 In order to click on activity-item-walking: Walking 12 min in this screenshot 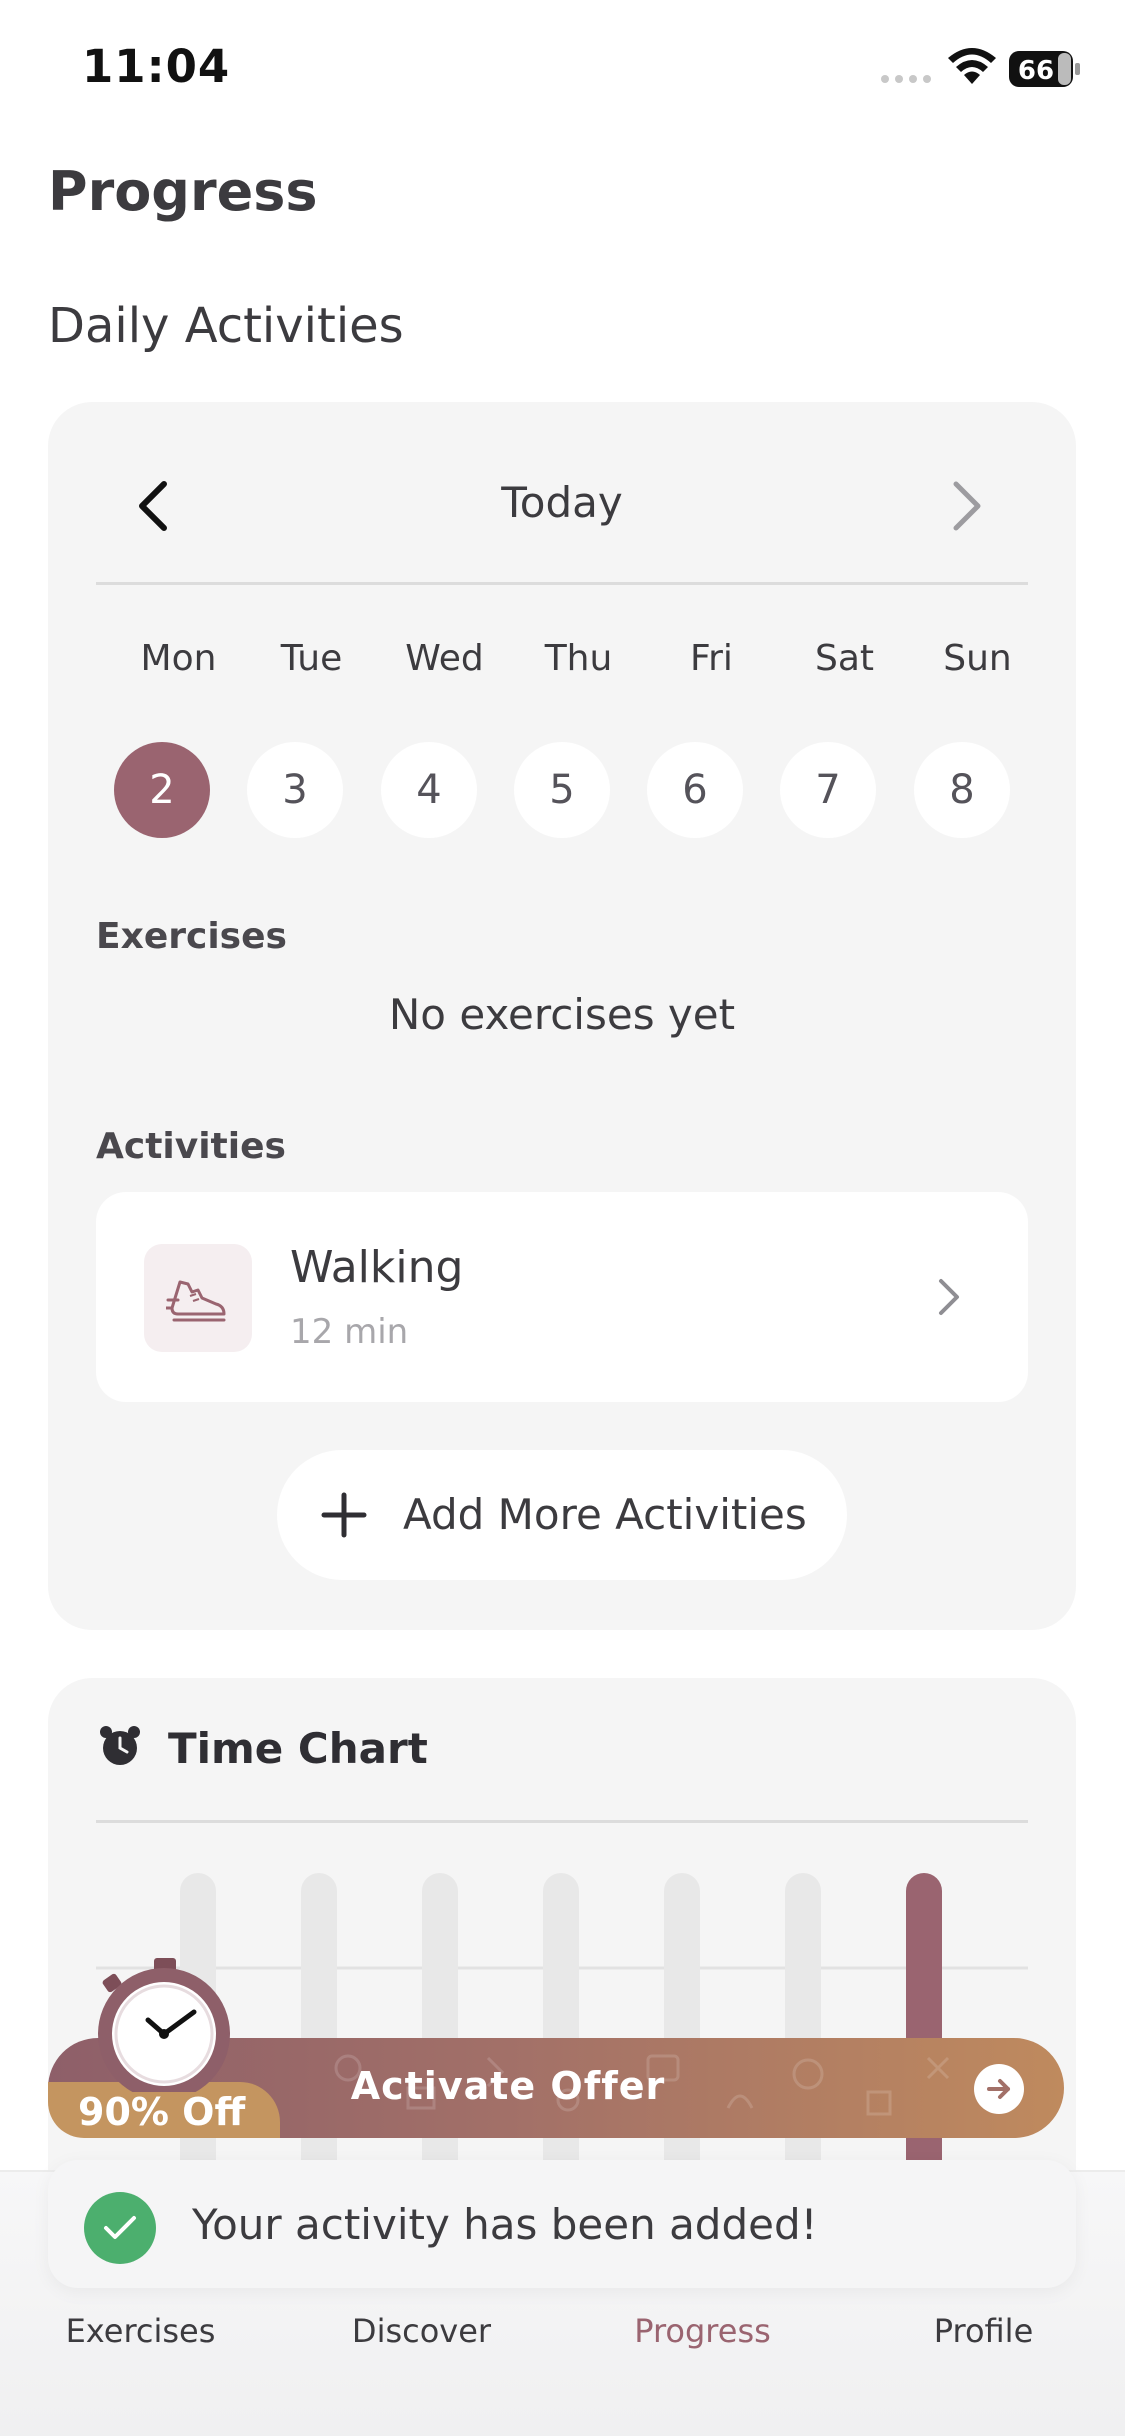, I will do `click(562, 1297)`.